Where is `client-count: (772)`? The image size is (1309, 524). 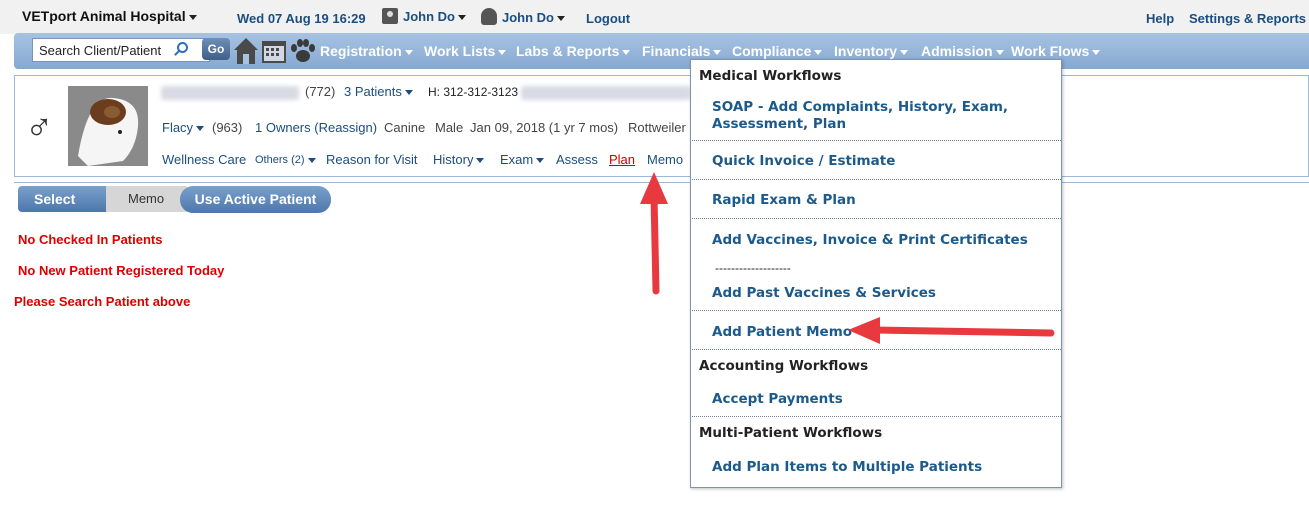 client-count: (772) is located at coordinates (320, 91).